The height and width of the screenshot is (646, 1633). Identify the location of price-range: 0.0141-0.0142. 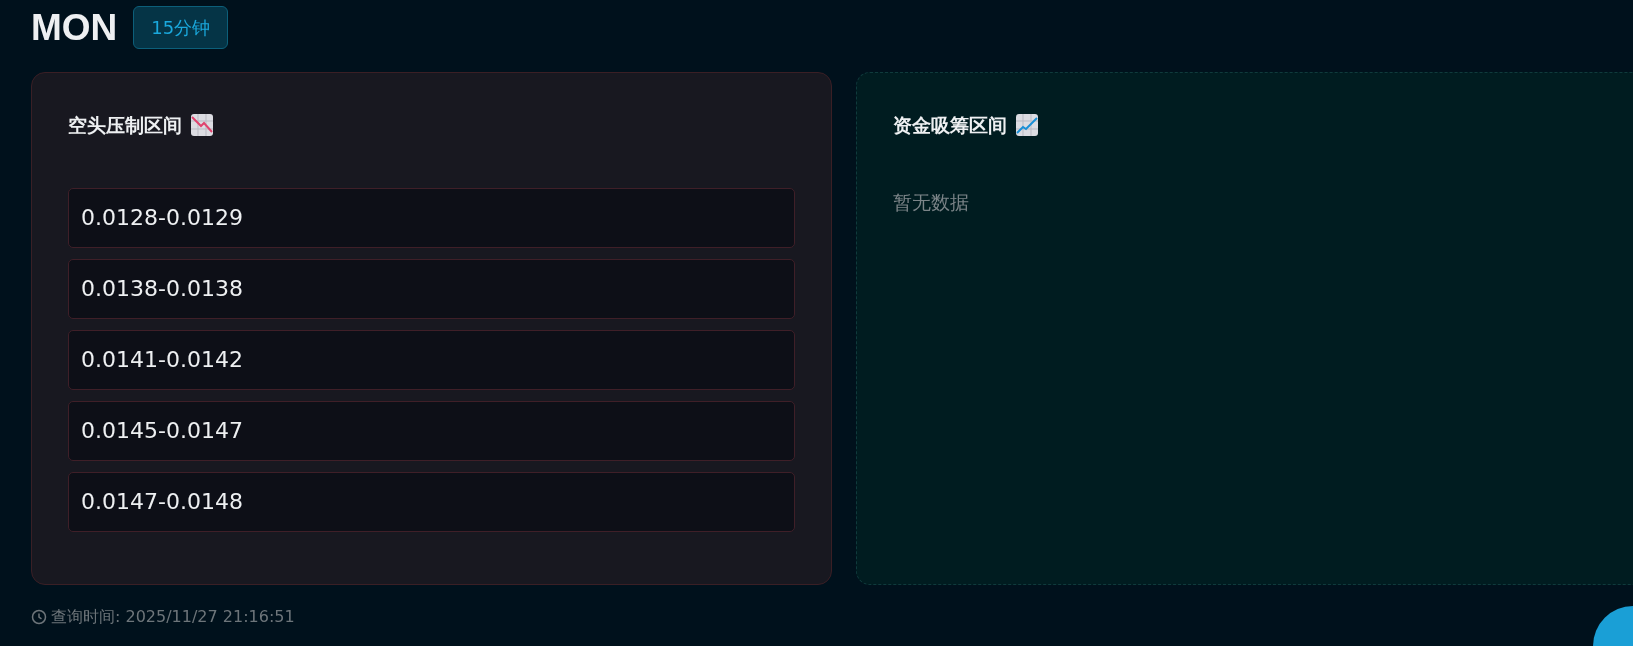
(431, 359).